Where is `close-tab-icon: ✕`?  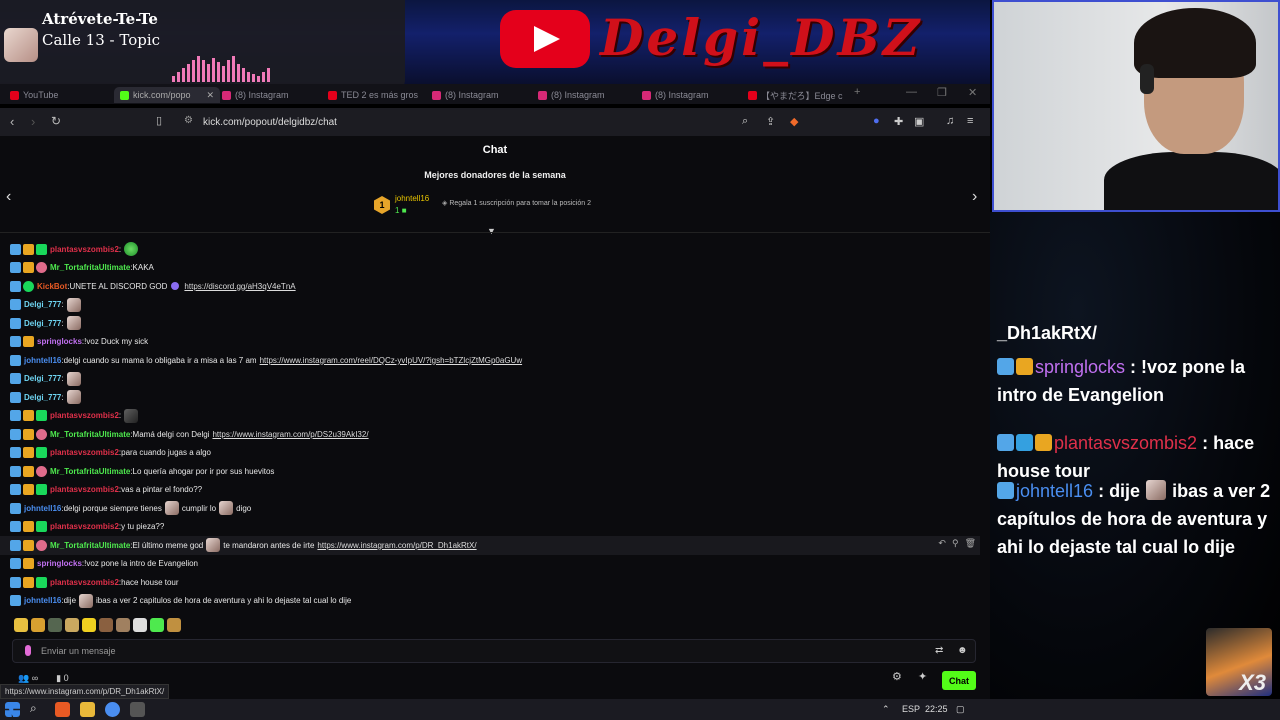 close-tab-icon: ✕ is located at coordinates (211, 95).